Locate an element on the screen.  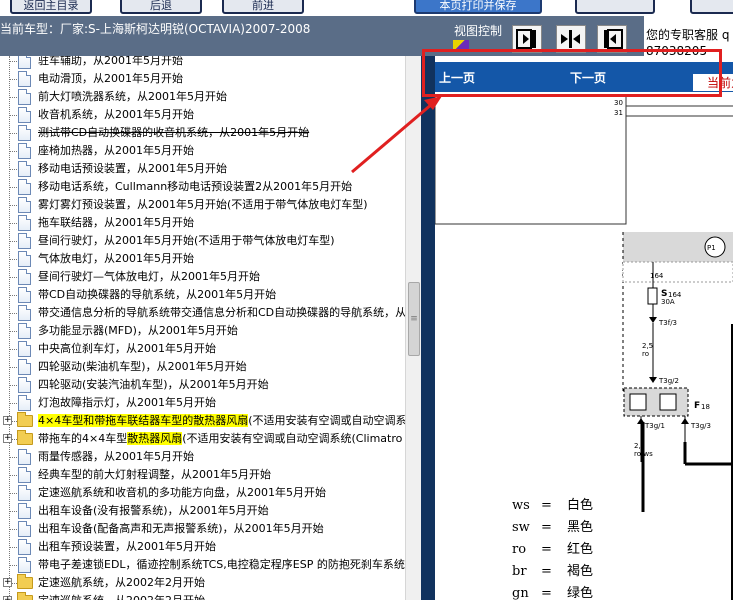
annotation-arrow is located at coordinates (396, 135).